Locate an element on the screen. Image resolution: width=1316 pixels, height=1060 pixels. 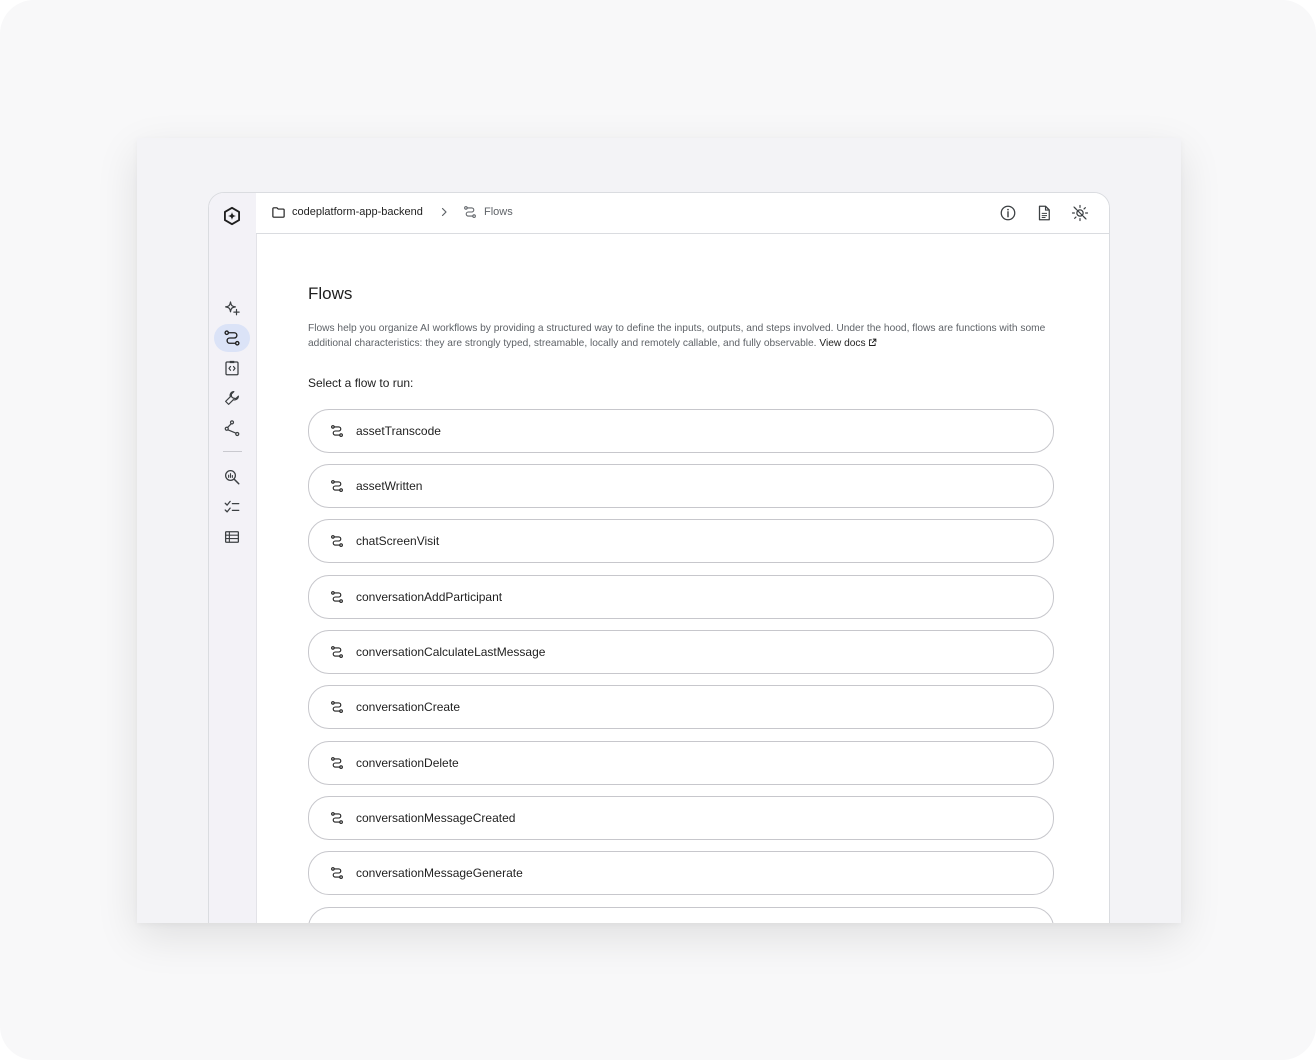
rail-item-tools is located at coordinates (232, 398).